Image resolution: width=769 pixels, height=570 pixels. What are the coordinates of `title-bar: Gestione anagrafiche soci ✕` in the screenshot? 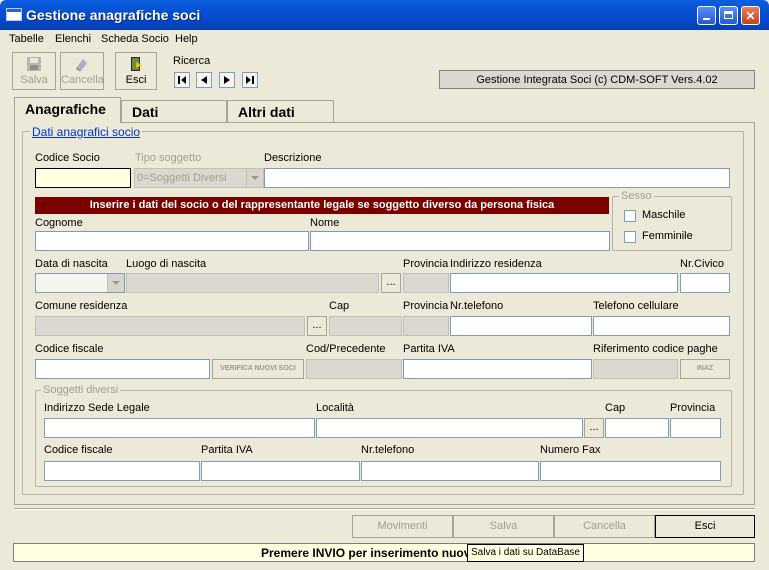 It's located at (384, 15).